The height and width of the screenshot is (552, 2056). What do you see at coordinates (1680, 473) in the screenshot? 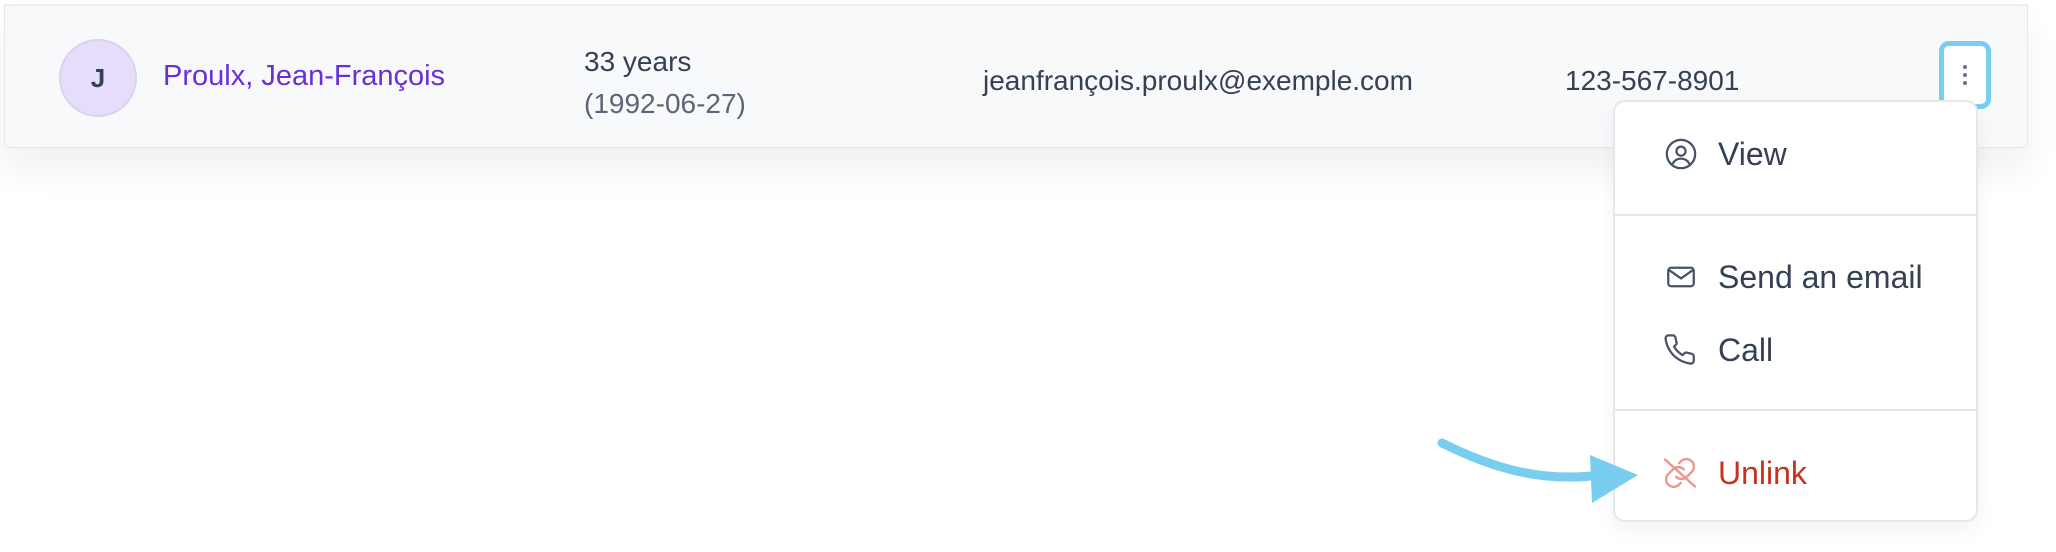
I see `unlink-icon` at bounding box center [1680, 473].